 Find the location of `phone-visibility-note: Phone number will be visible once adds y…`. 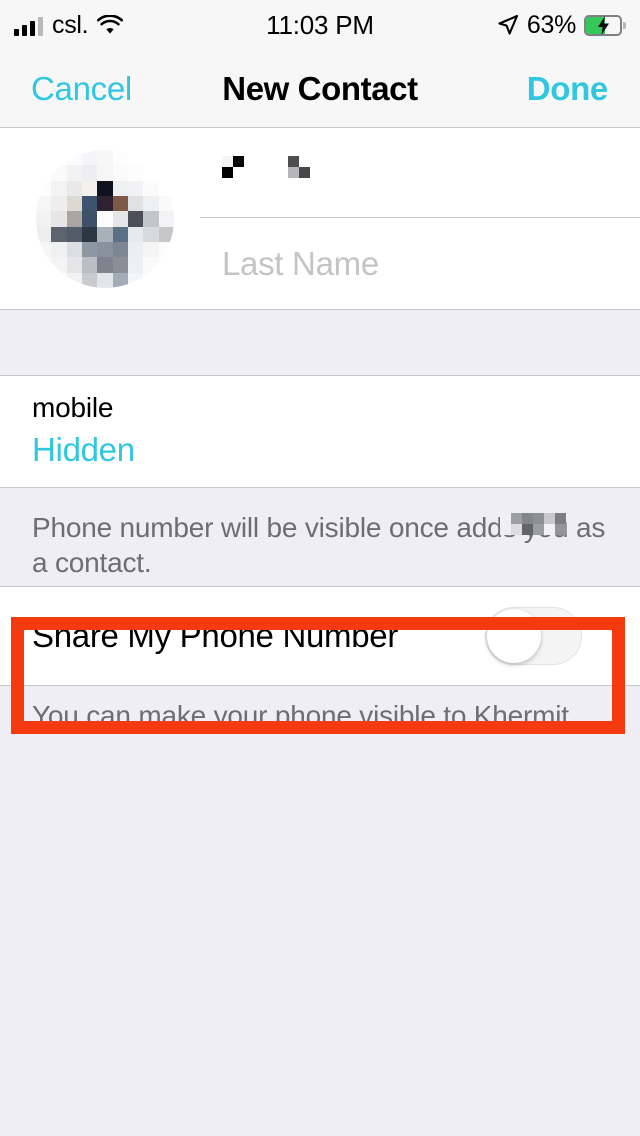

phone-visibility-note: Phone number will be visible once adds y… is located at coordinates (320, 537).